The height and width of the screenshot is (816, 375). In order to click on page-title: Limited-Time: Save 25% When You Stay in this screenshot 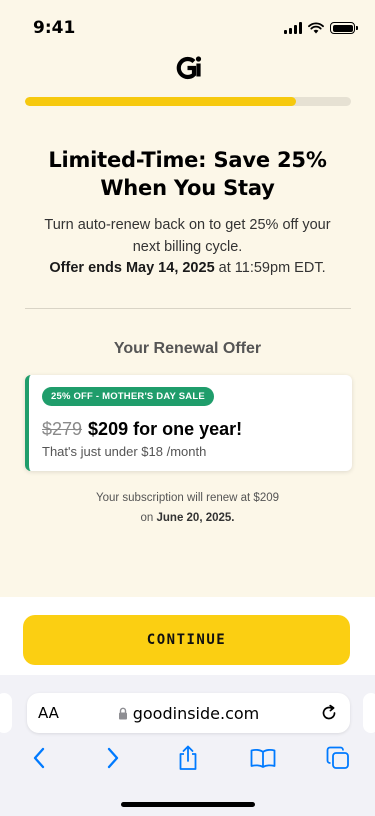, I will do `click(187, 174)`.